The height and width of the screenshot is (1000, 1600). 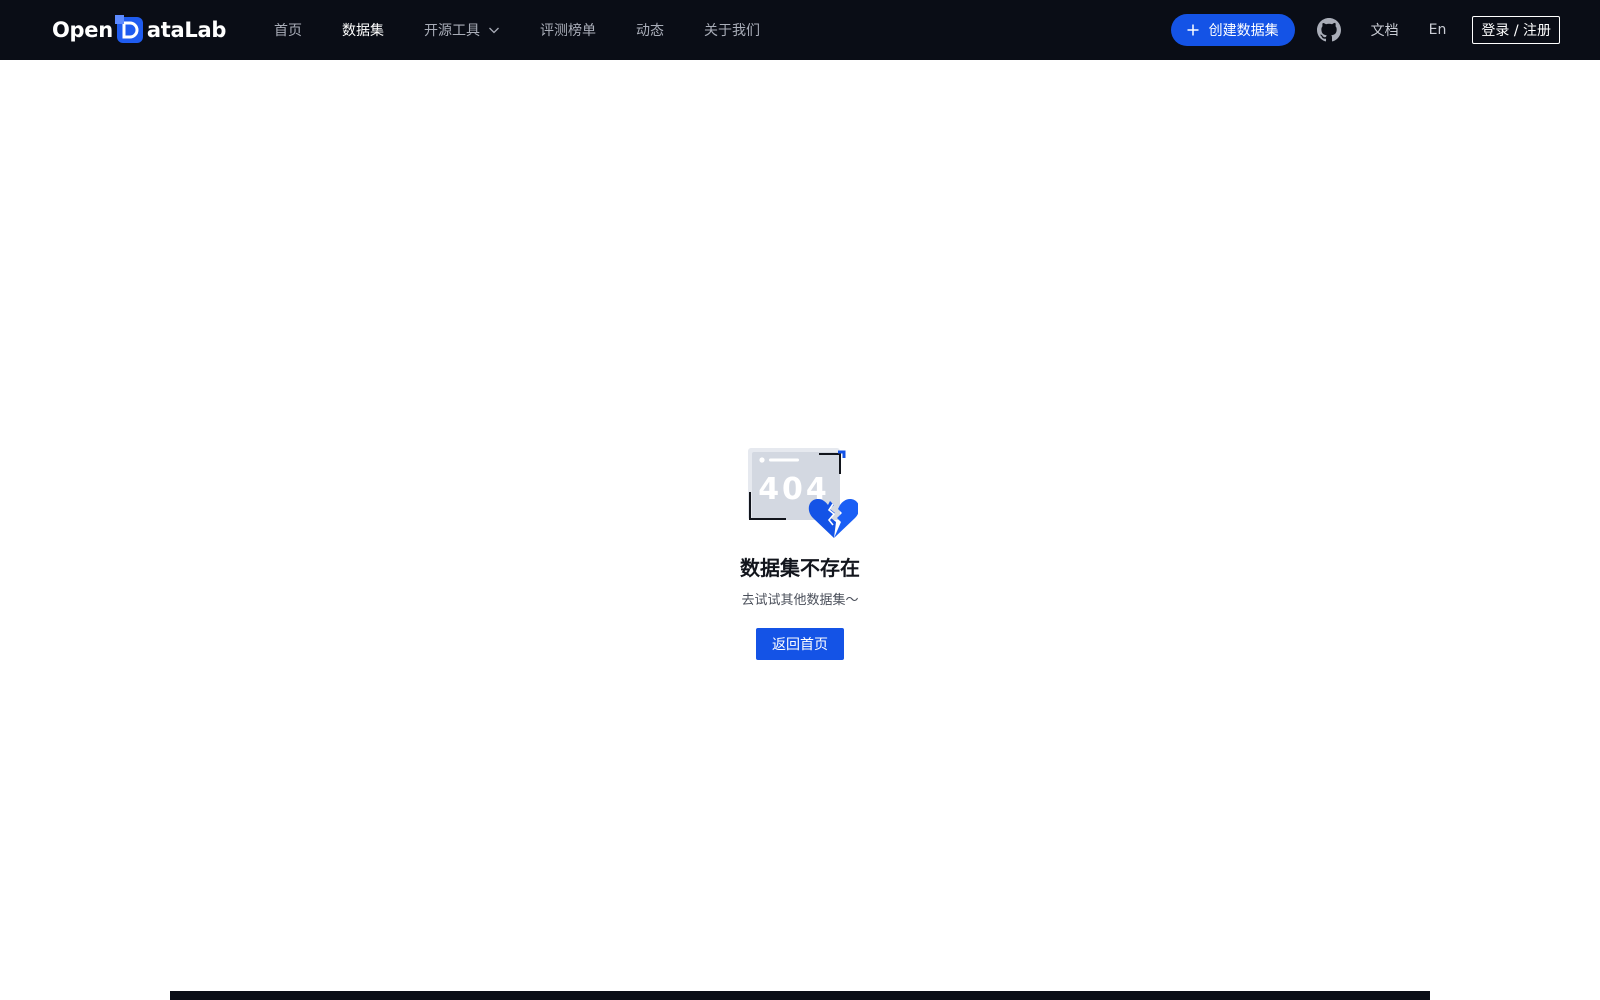 What do you see at coordinates (128, 29) in the screenshot?
I see `logo-d-mark-icon` at bounding box center [128, 29].